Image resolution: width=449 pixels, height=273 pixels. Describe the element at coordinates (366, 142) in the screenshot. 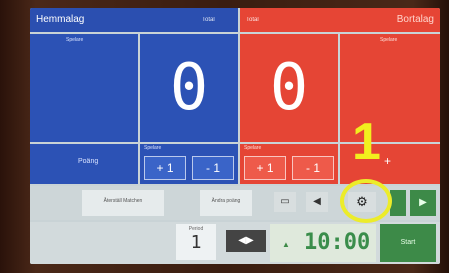

I see `annotation-callout: 1` at that location.